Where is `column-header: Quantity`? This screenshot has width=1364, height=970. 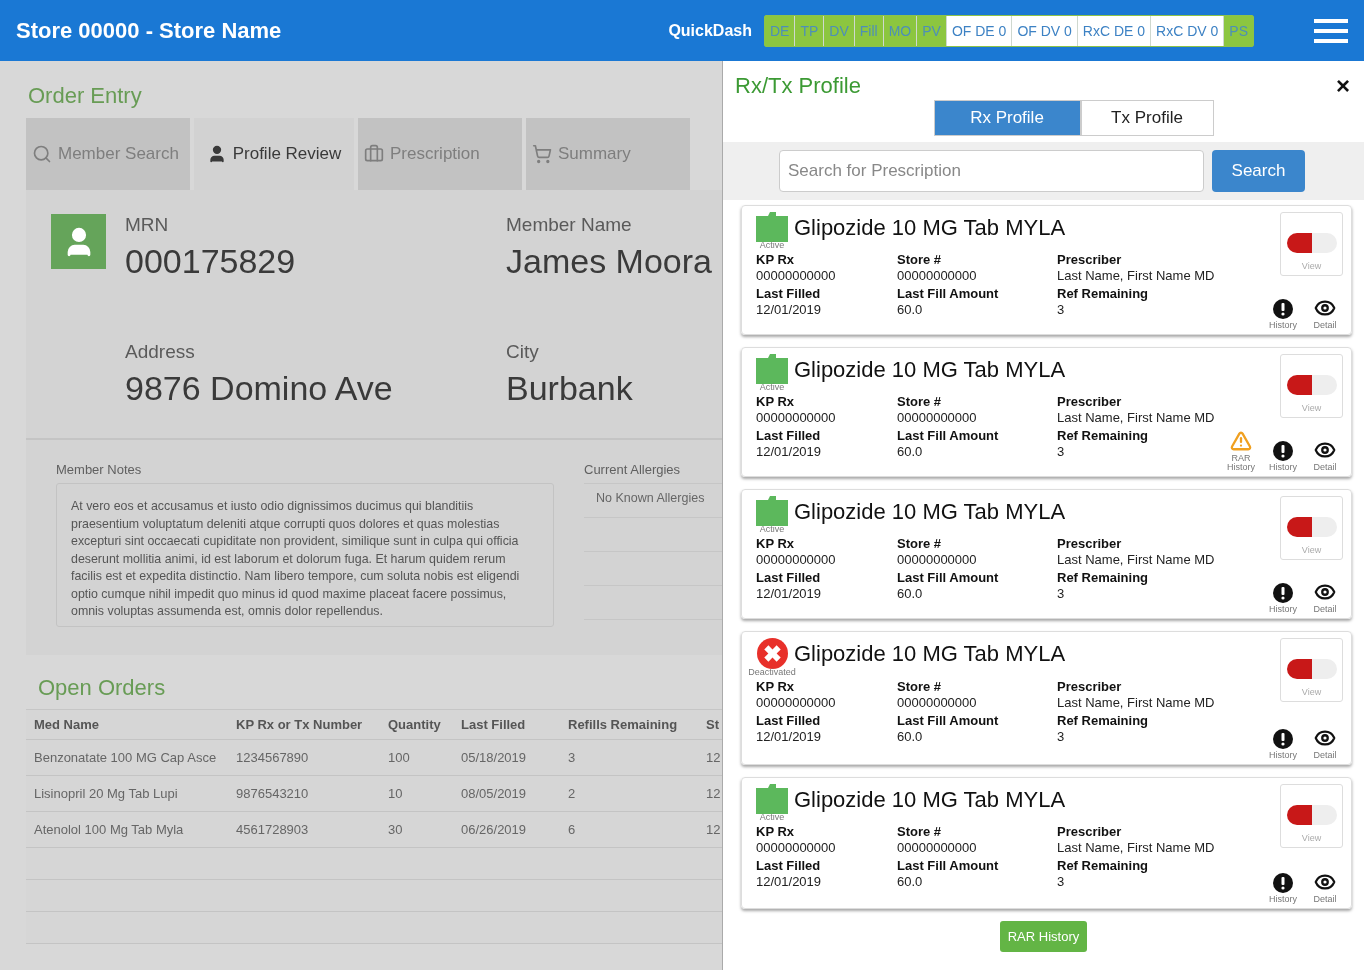 column-header: Quantity is located at coordinates (415, 724).